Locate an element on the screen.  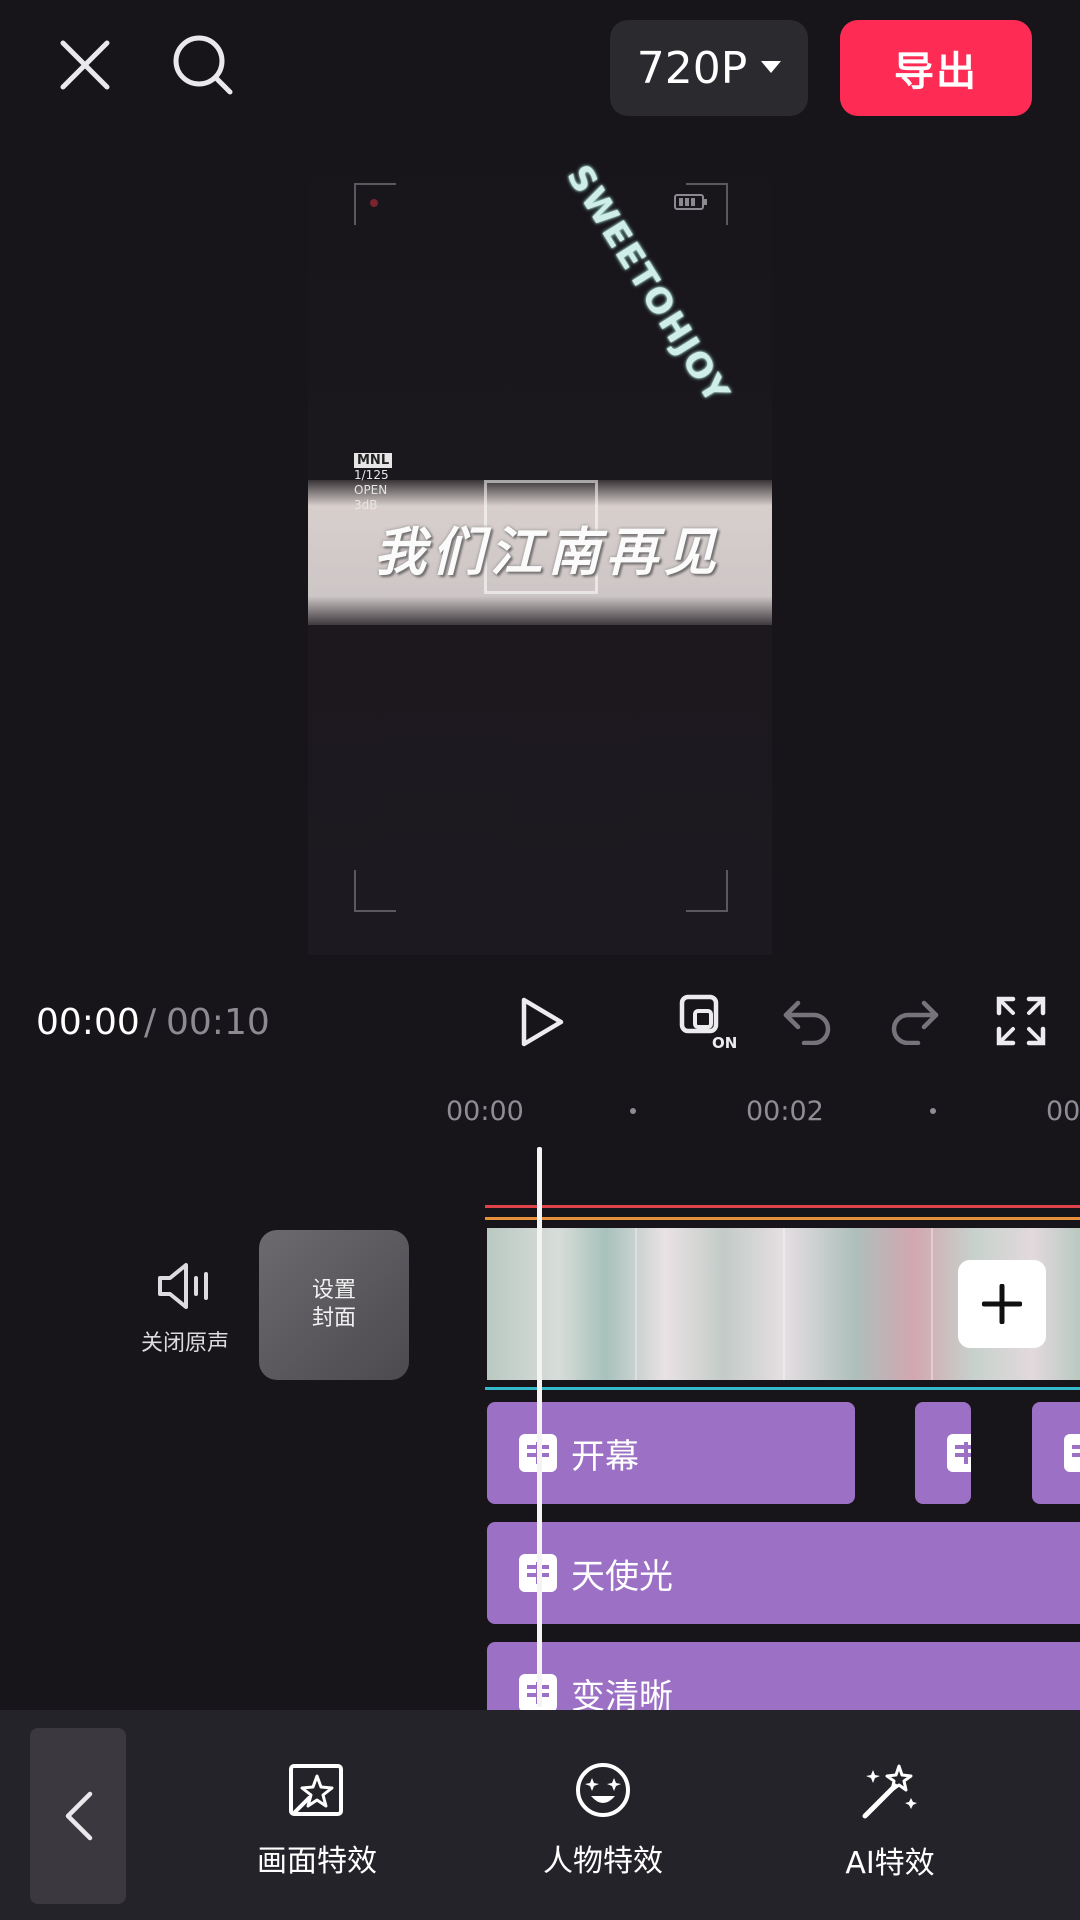
fullscreen-icon is located at coordinates (1021, 1021).